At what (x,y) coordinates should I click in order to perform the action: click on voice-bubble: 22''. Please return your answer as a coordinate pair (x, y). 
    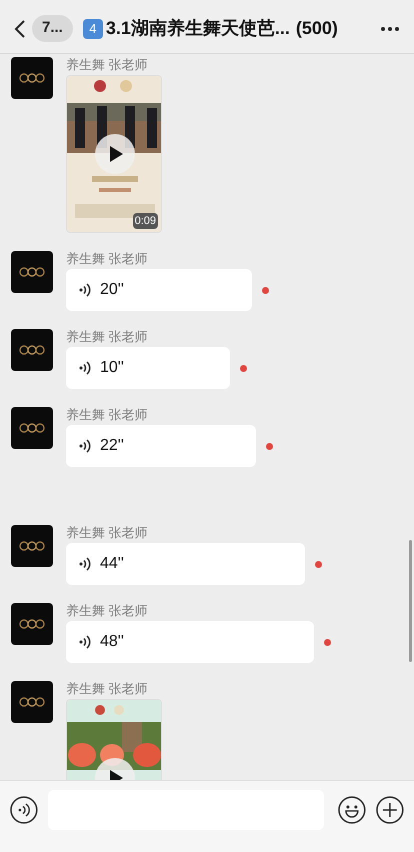
    Looking at the image, I should click on (161, 446).